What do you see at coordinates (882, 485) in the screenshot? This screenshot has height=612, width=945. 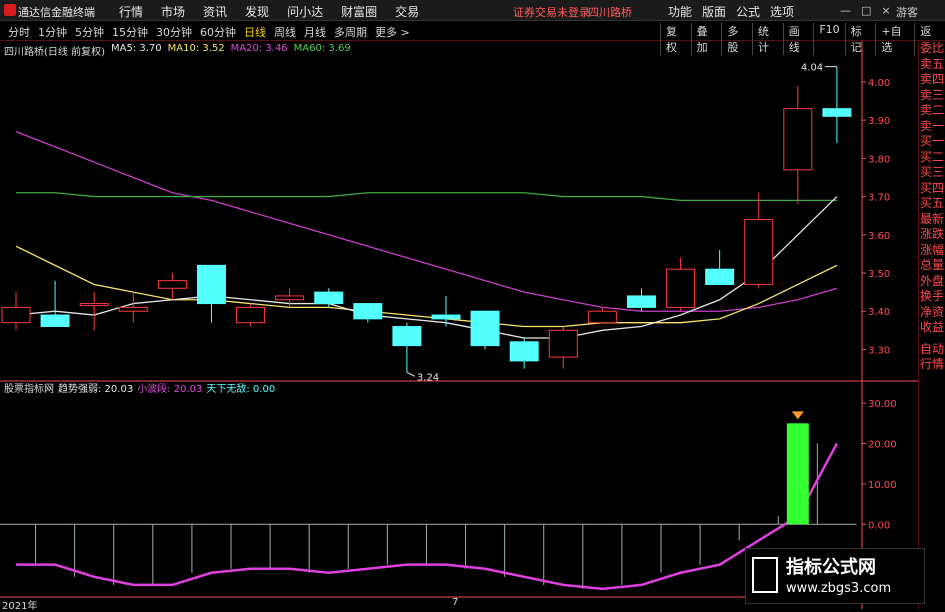 I see `indicator-tick-label: 10.00` at bounding box center [882, 485].